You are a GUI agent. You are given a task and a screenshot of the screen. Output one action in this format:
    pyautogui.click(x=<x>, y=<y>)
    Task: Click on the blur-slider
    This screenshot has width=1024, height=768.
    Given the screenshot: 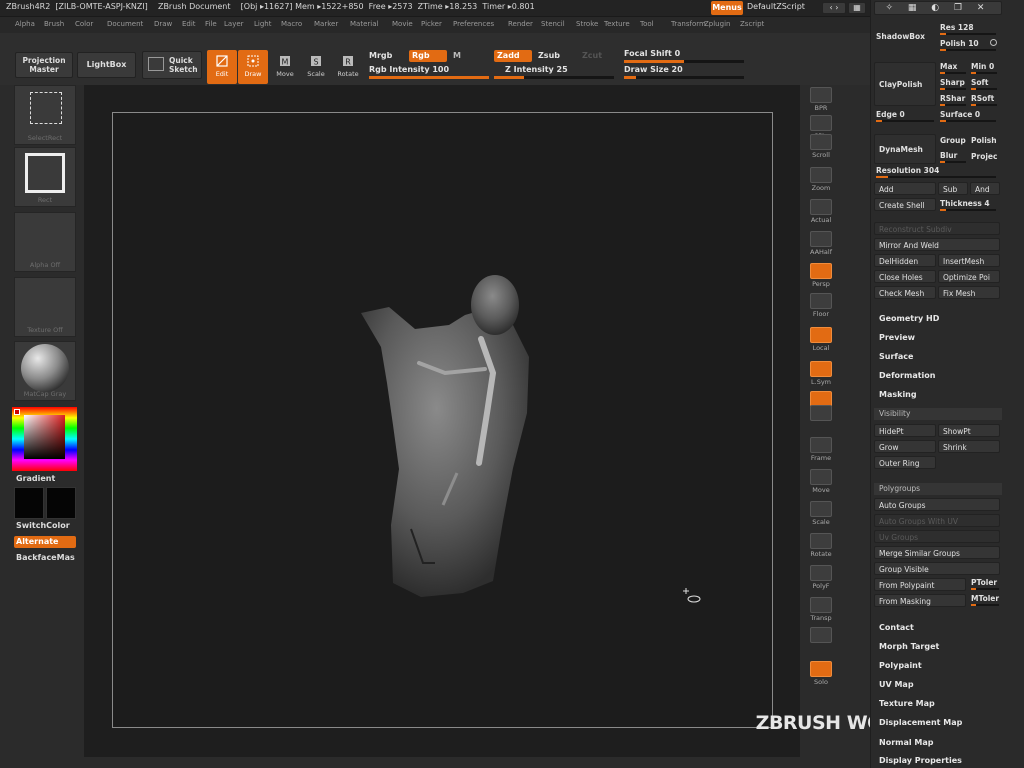 What is the action you would take?
    pyautogui.click(x=953, y=162)
    